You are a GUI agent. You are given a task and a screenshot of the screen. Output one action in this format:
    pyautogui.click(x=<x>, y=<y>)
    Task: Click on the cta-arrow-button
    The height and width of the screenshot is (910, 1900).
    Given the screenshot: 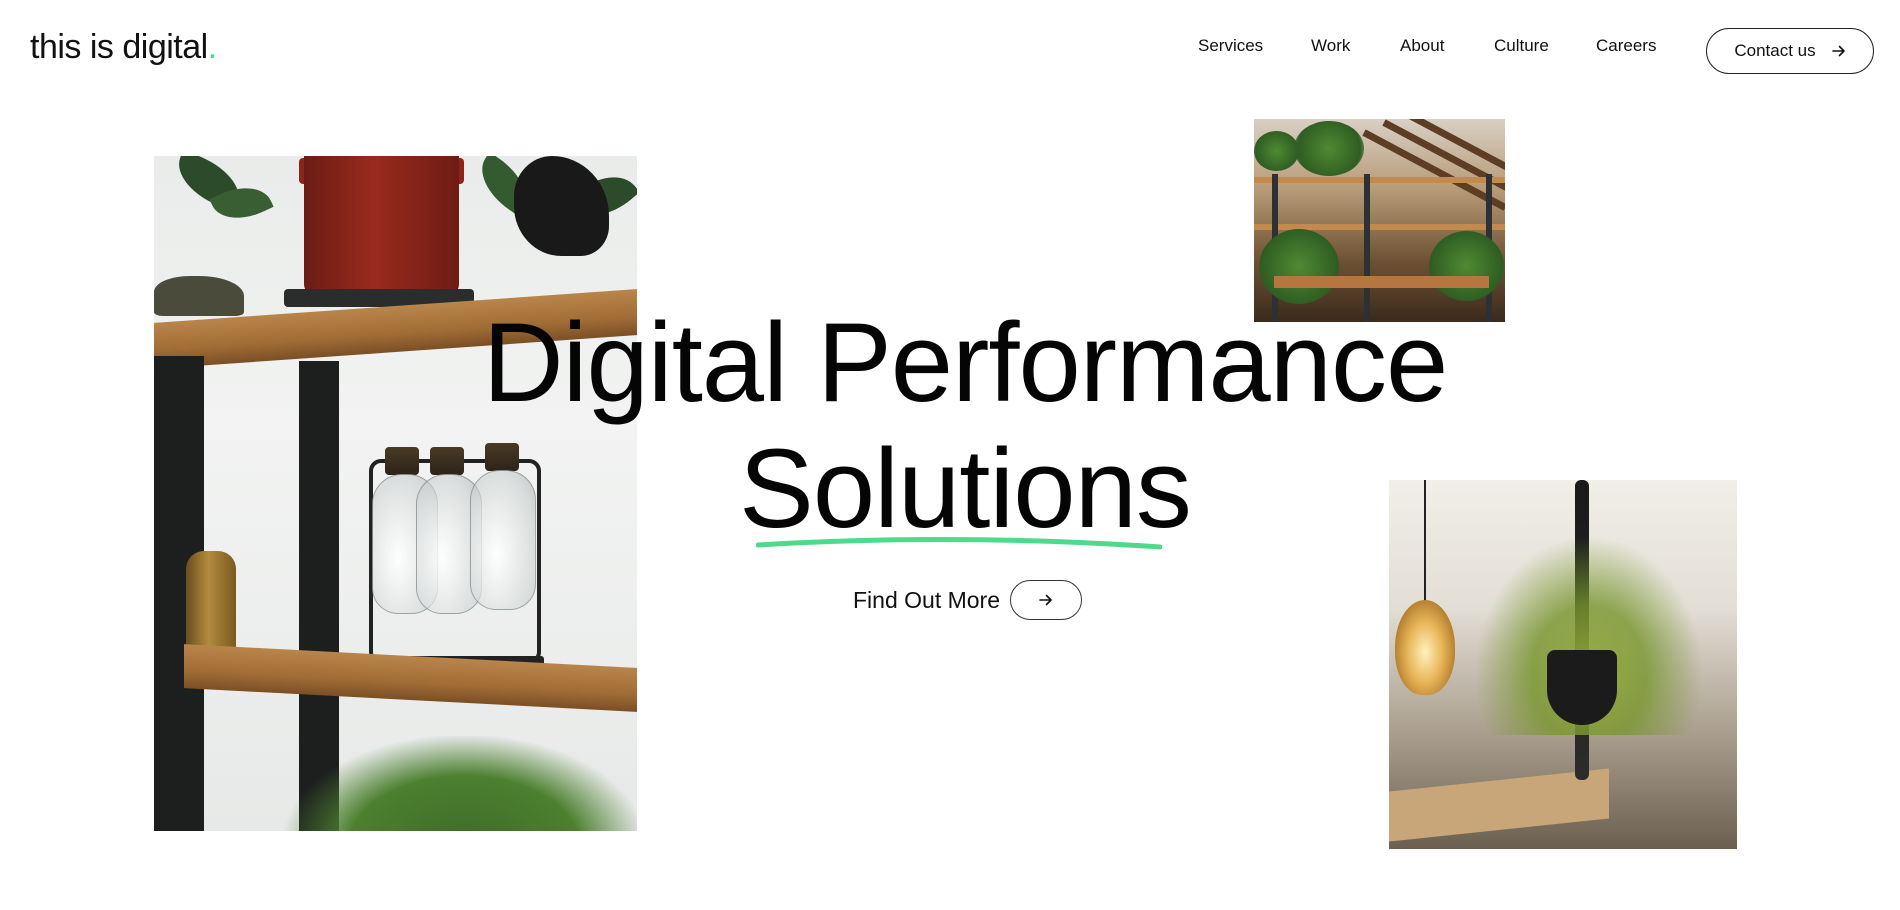 What is the action you would take?
    pyautogui.click(x=1046, y=600)
    